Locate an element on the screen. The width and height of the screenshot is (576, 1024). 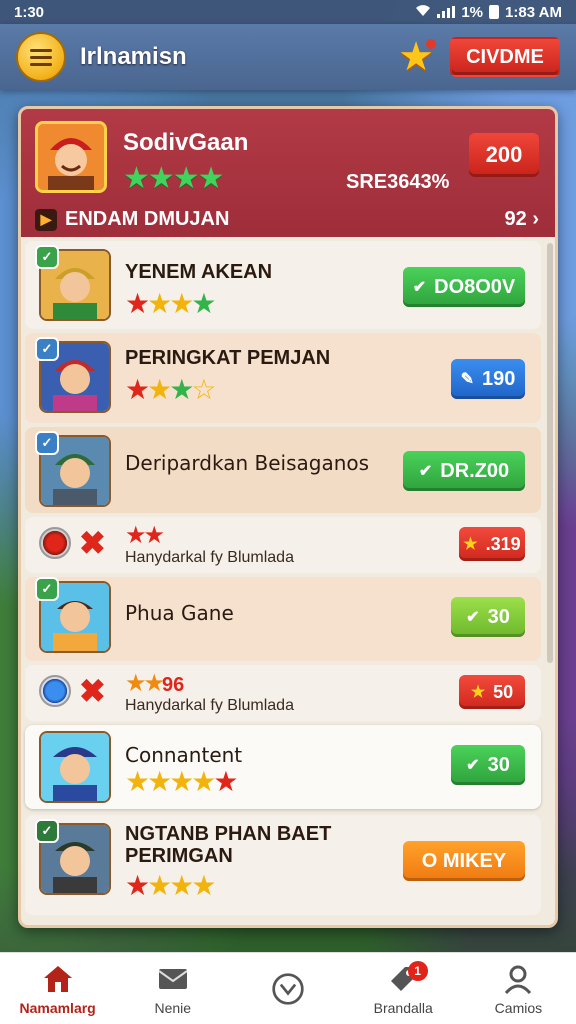
notification-dot is located at coordinates (431, 44).